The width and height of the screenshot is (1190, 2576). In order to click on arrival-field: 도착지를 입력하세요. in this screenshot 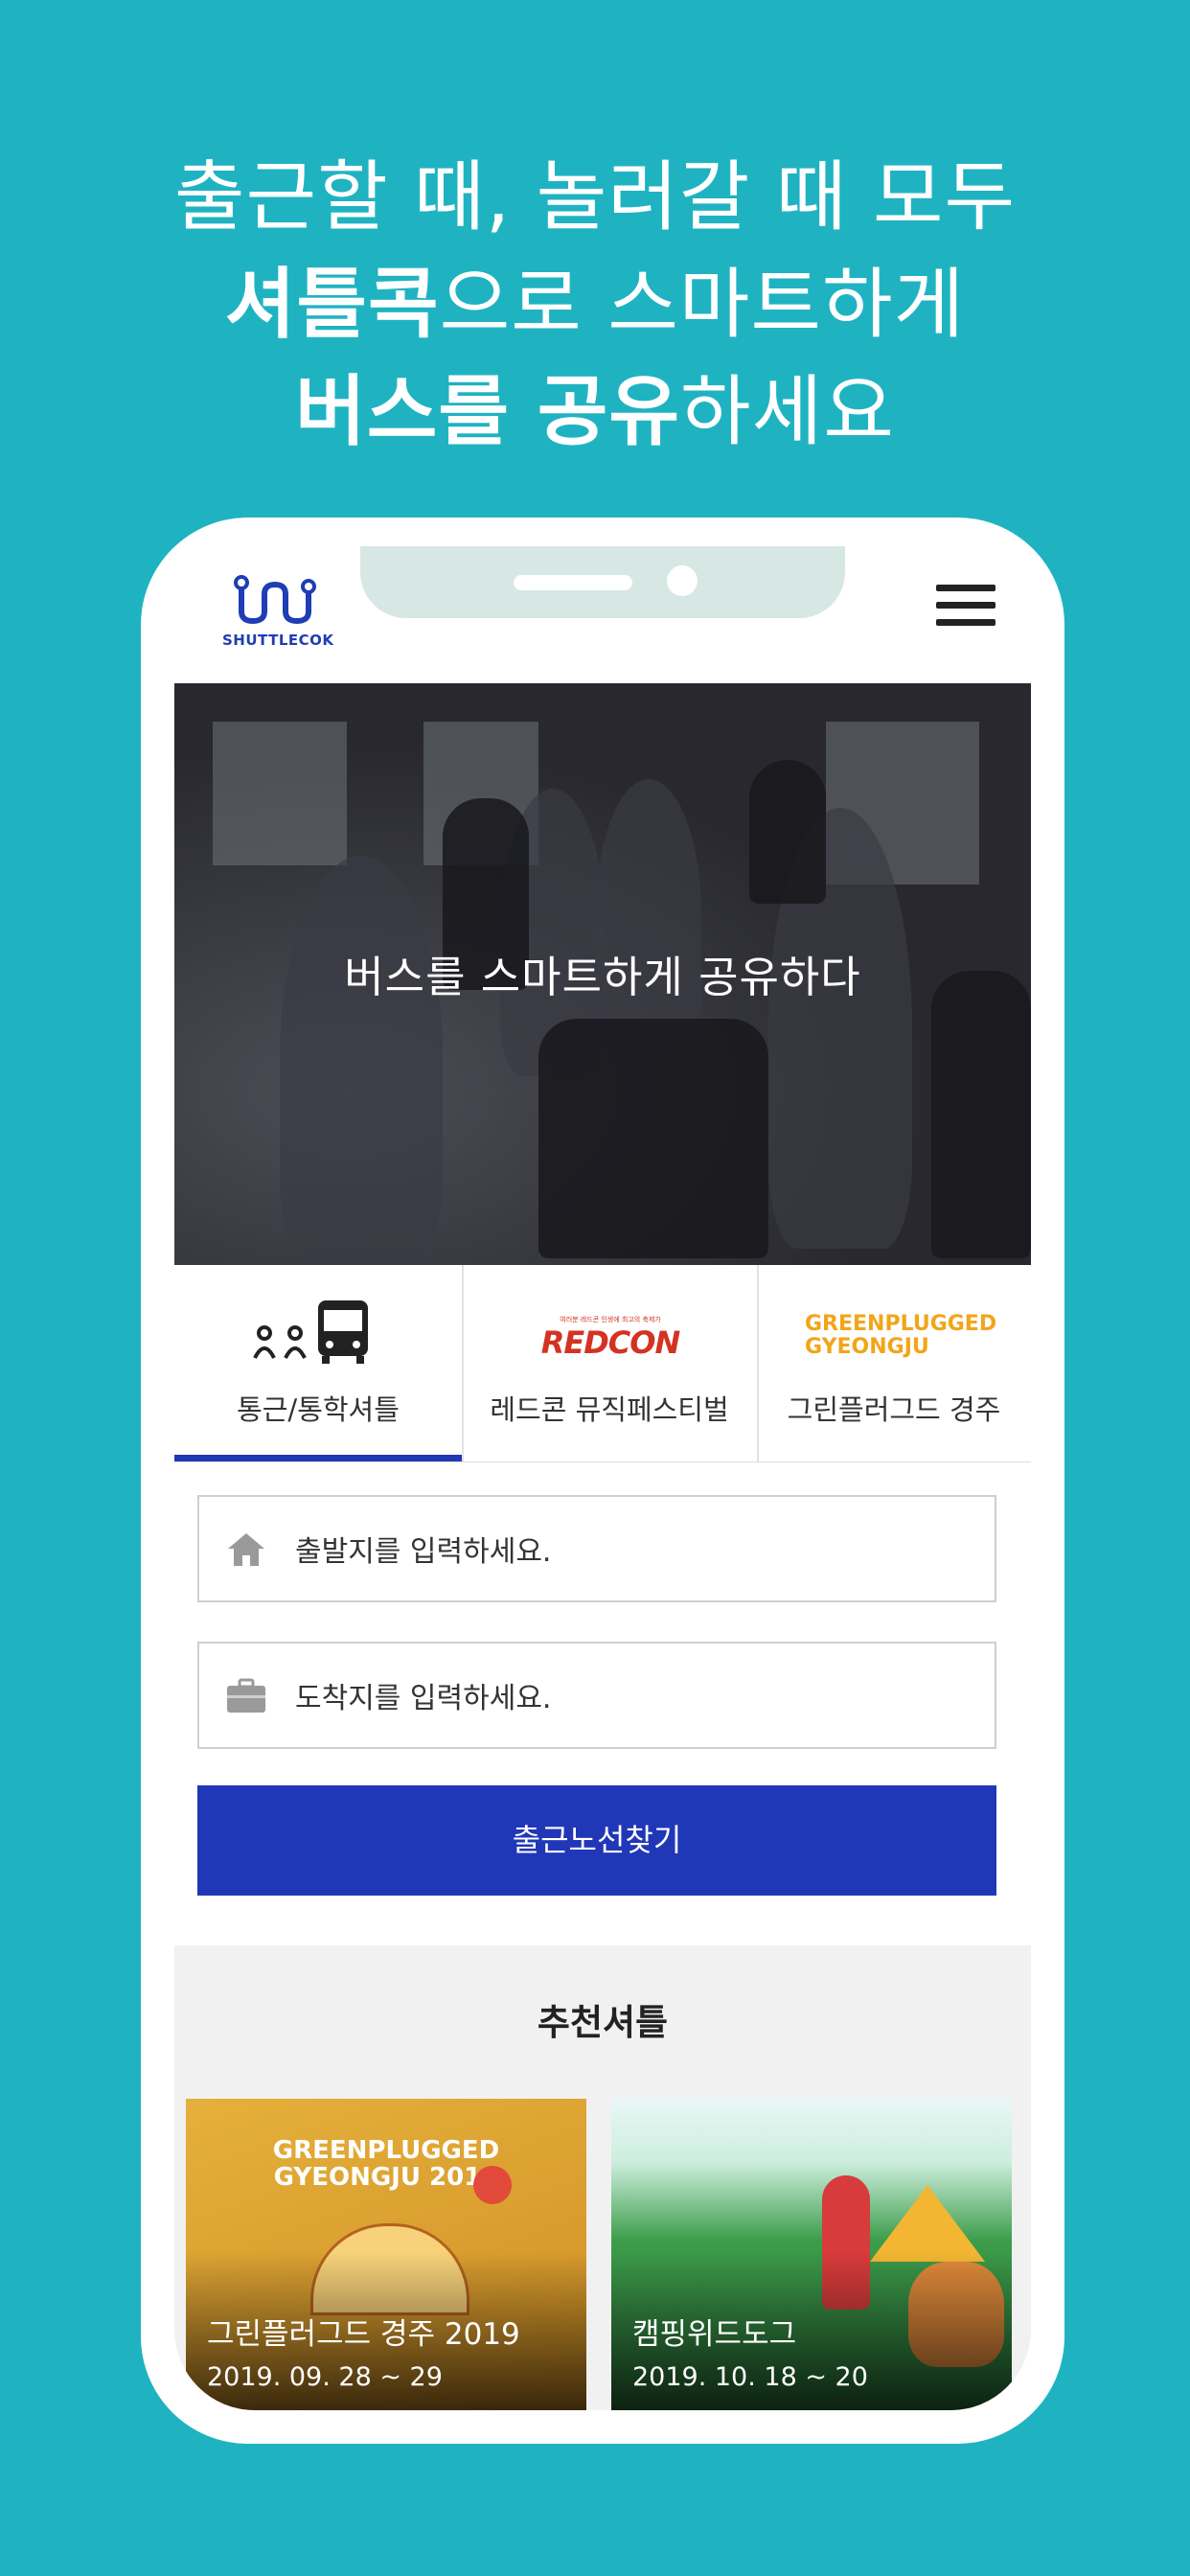, I will do `click(596, 1695)`.